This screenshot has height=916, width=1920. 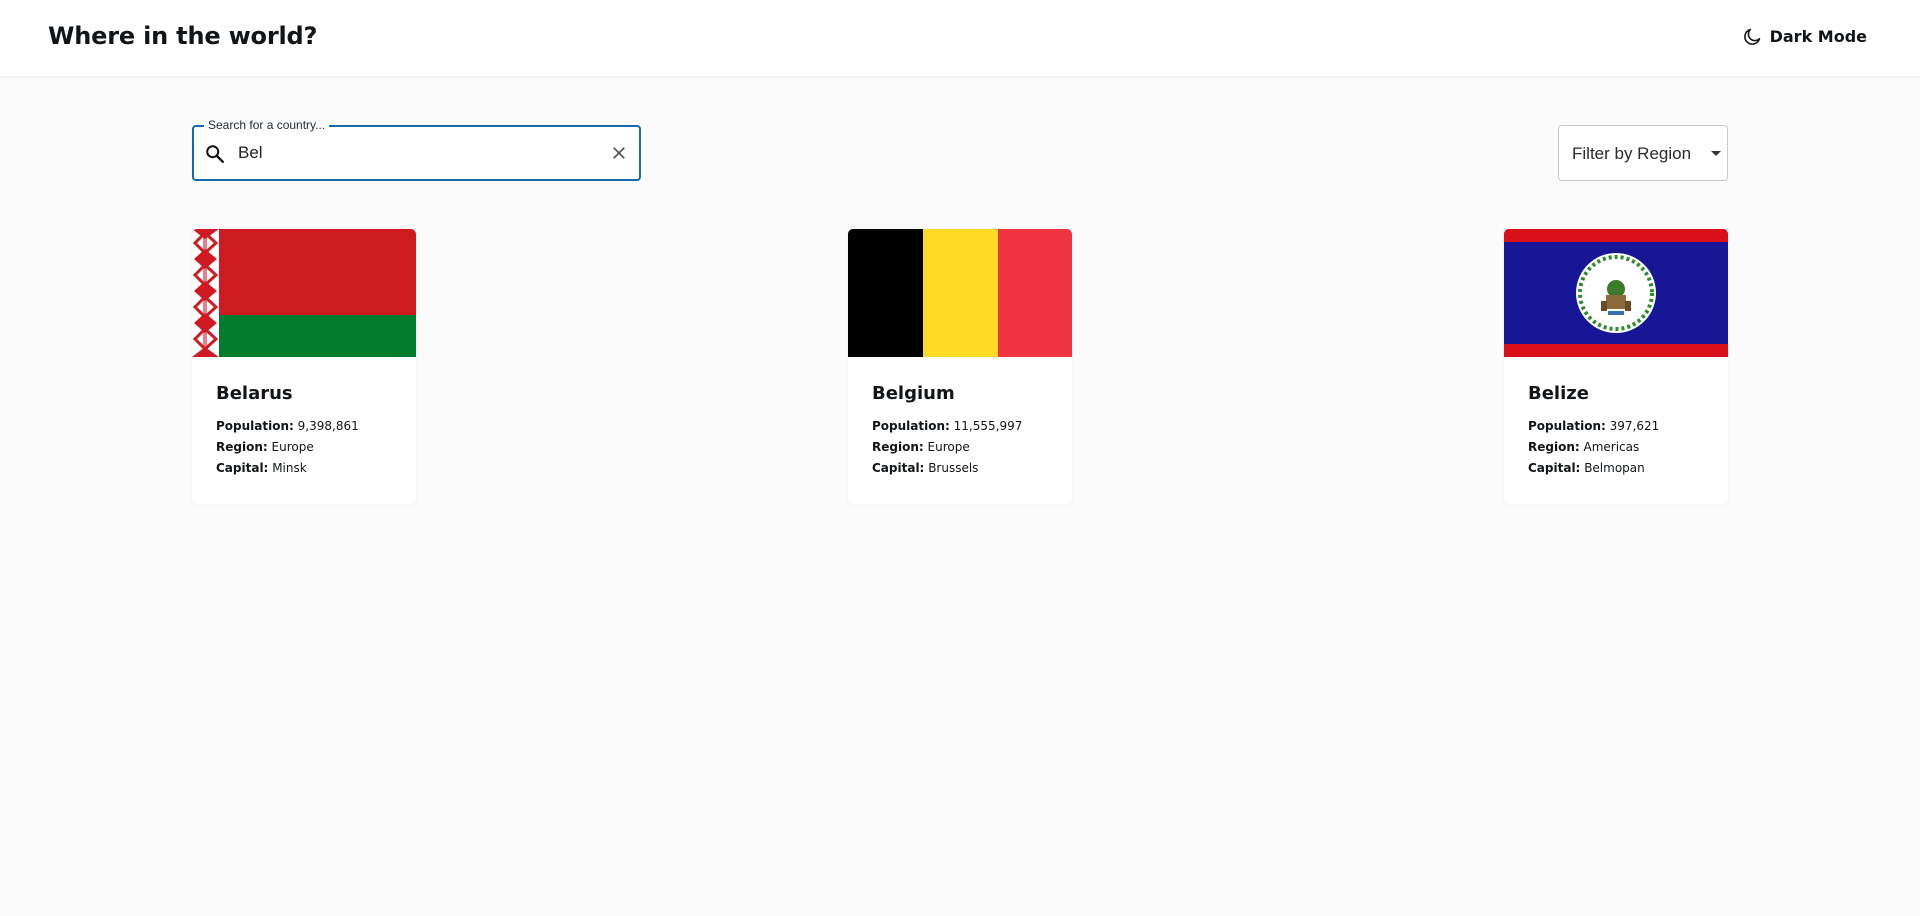 What do you see at coordinates (1614, 468) in the screenshot?
I see `capital-value: Belmopan` at bounding box center [1614, 468].